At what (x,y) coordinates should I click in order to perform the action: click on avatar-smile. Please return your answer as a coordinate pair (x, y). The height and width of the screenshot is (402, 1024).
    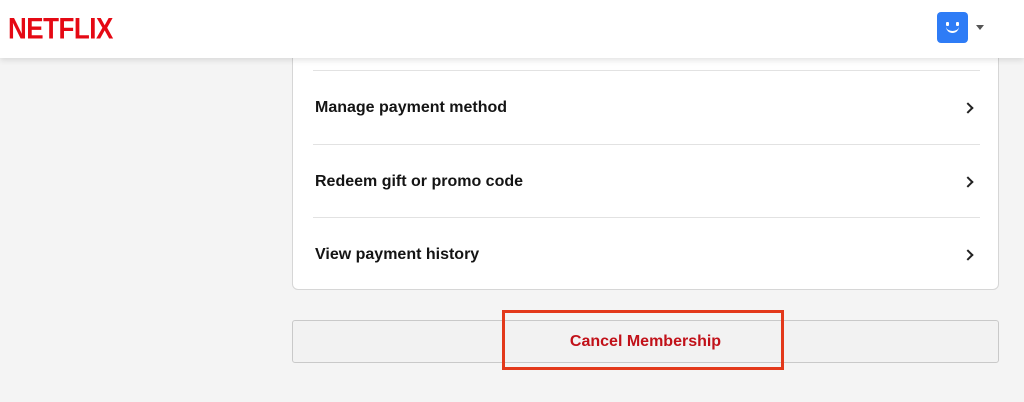
    Looking at the image, I should click on (952, 29).